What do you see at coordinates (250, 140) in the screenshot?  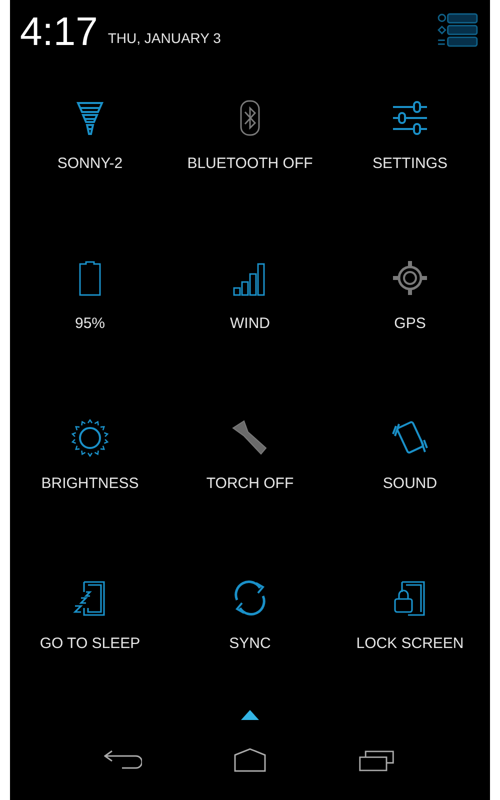 I see `quick-setting-tile: BLUETOOTH OFF` at bounding box center [250, 140].